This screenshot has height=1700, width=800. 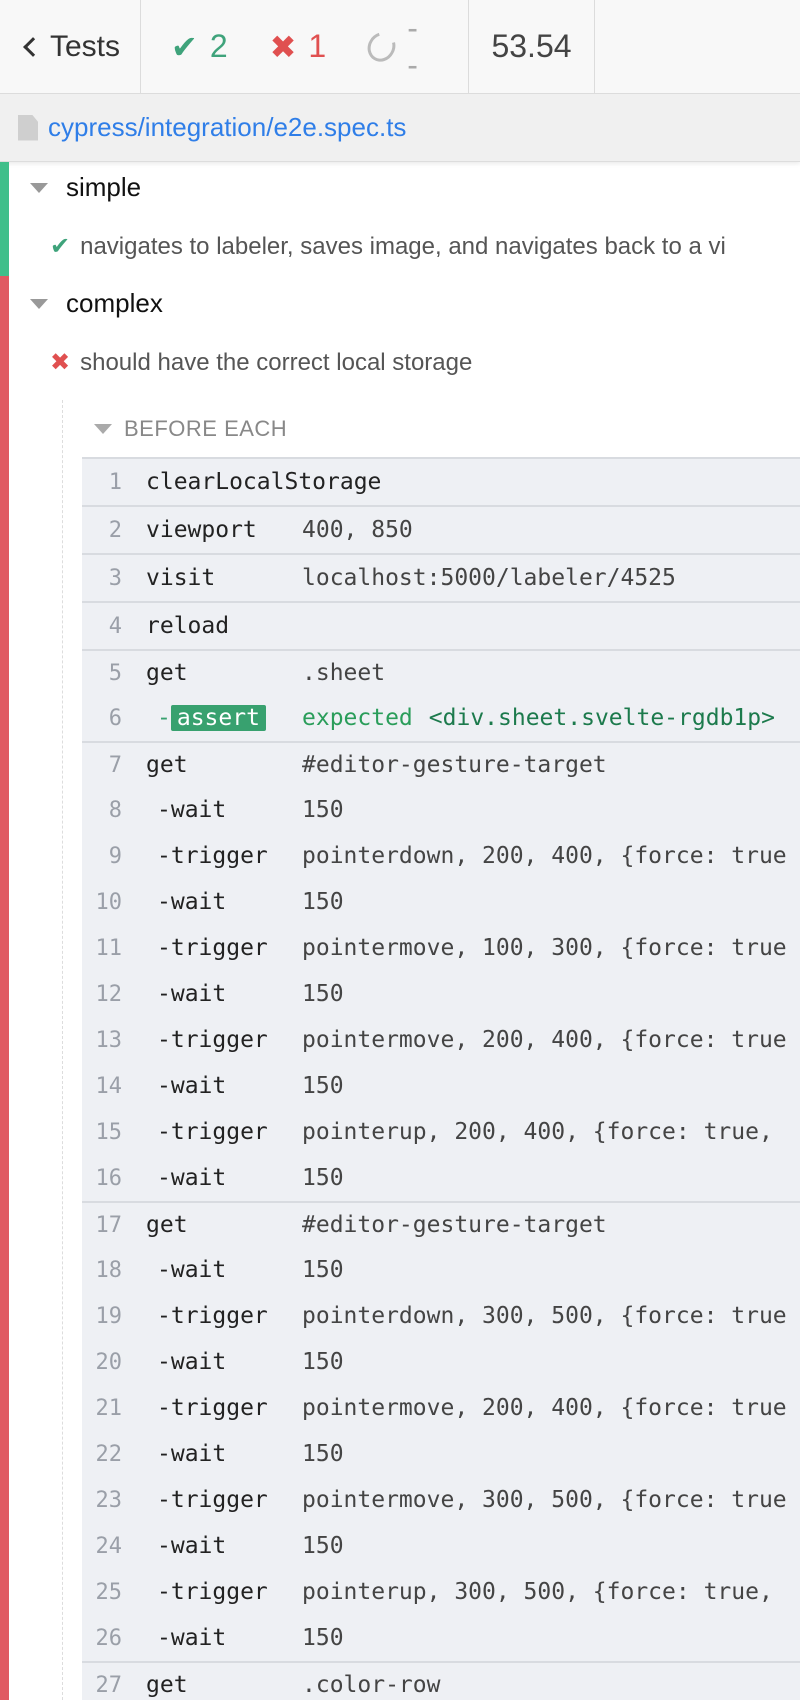 I want to click on command-row: 5 get .sheet, so click(x=441, y=672).